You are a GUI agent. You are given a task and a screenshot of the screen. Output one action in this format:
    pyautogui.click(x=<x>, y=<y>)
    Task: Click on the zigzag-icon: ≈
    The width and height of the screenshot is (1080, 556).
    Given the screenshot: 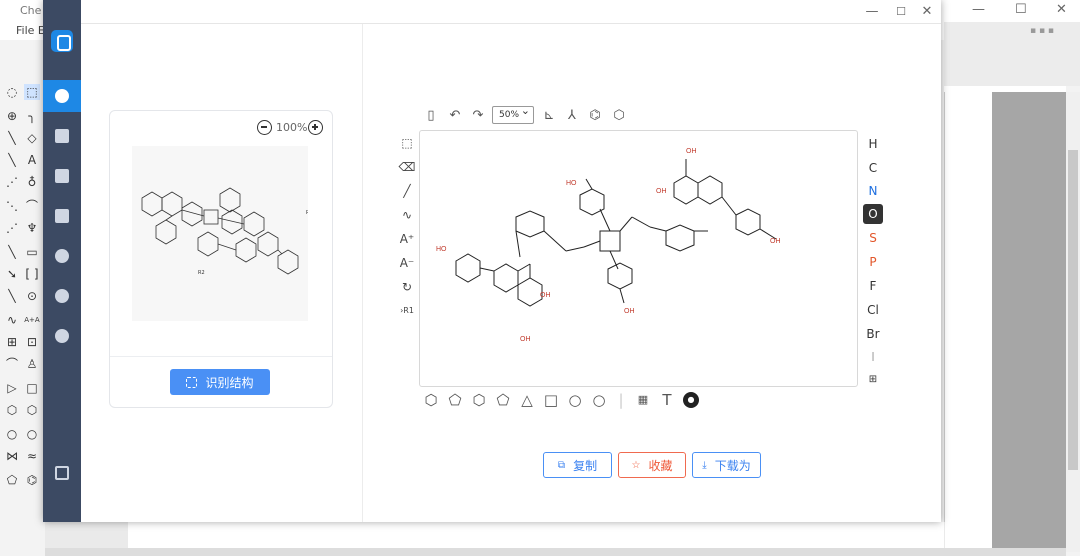 What is the action you would take?
    pyautogui.click(x=32, y=456)
    